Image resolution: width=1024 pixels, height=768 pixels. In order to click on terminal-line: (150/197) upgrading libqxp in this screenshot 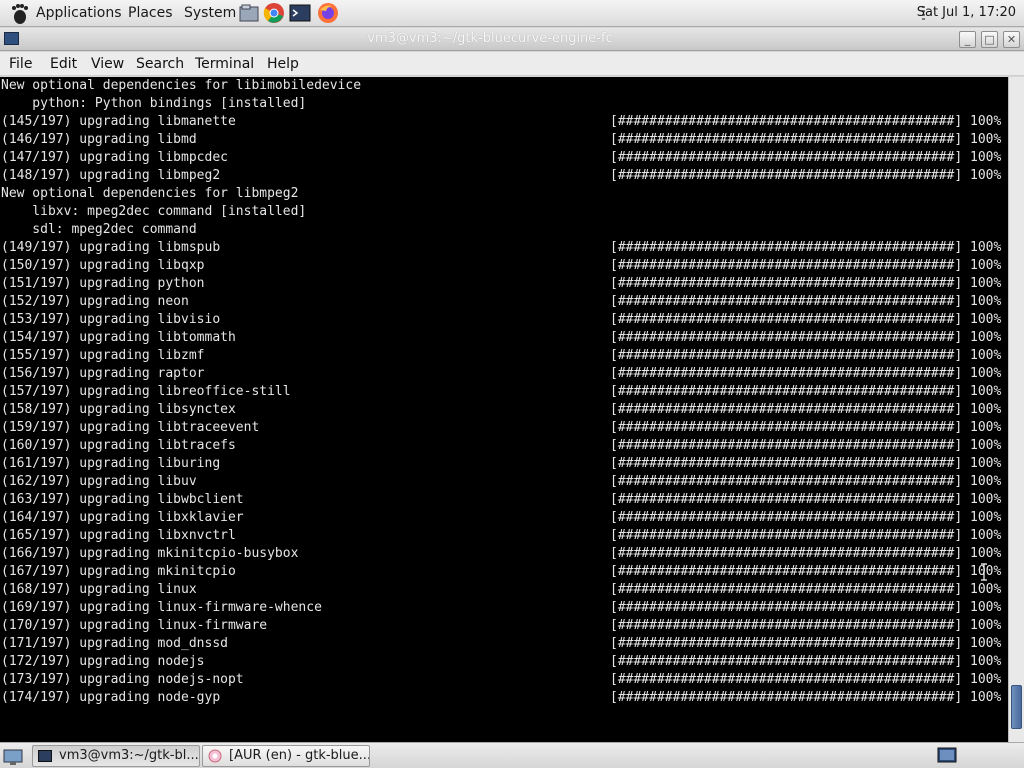, I will do `click(103, 265)`.